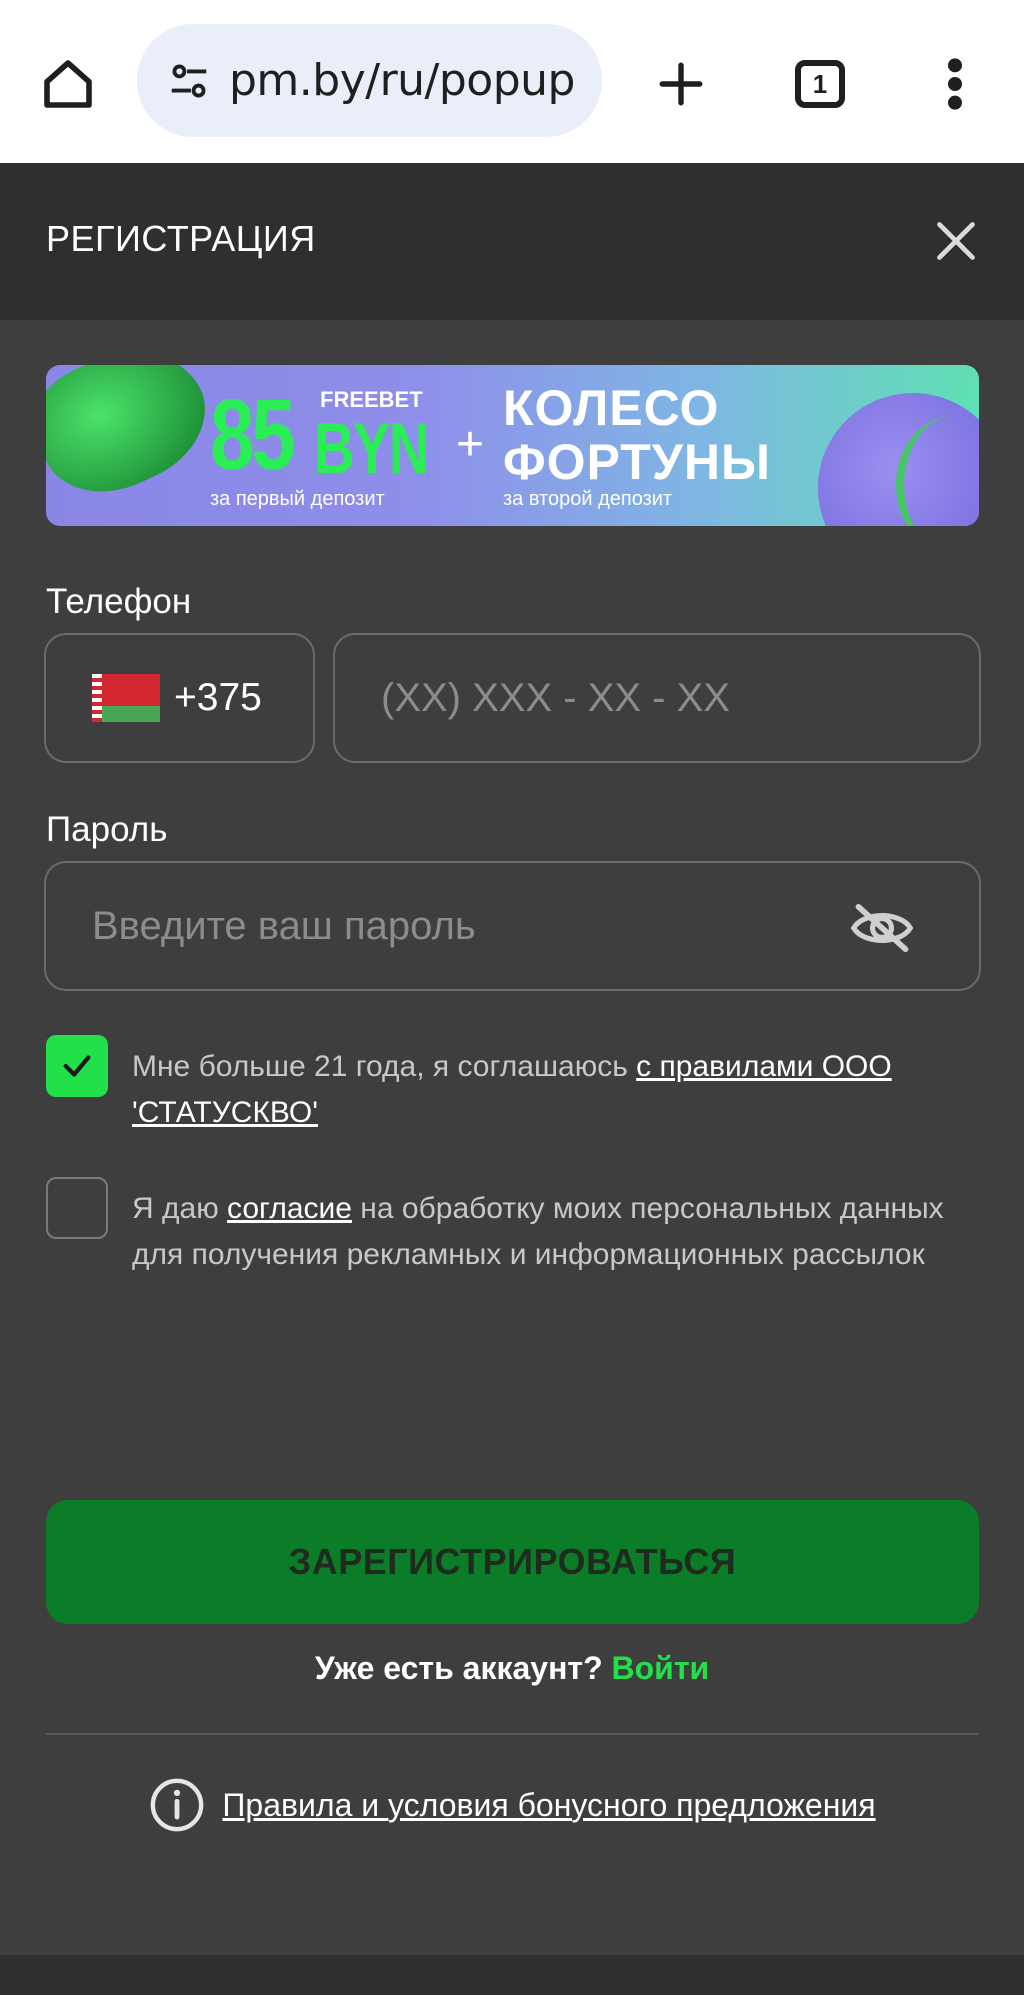 Image resolution: width=1024 pixels, height=1995 pixels. I want to click on tab-switcher-button: 1, so click(820, 84).